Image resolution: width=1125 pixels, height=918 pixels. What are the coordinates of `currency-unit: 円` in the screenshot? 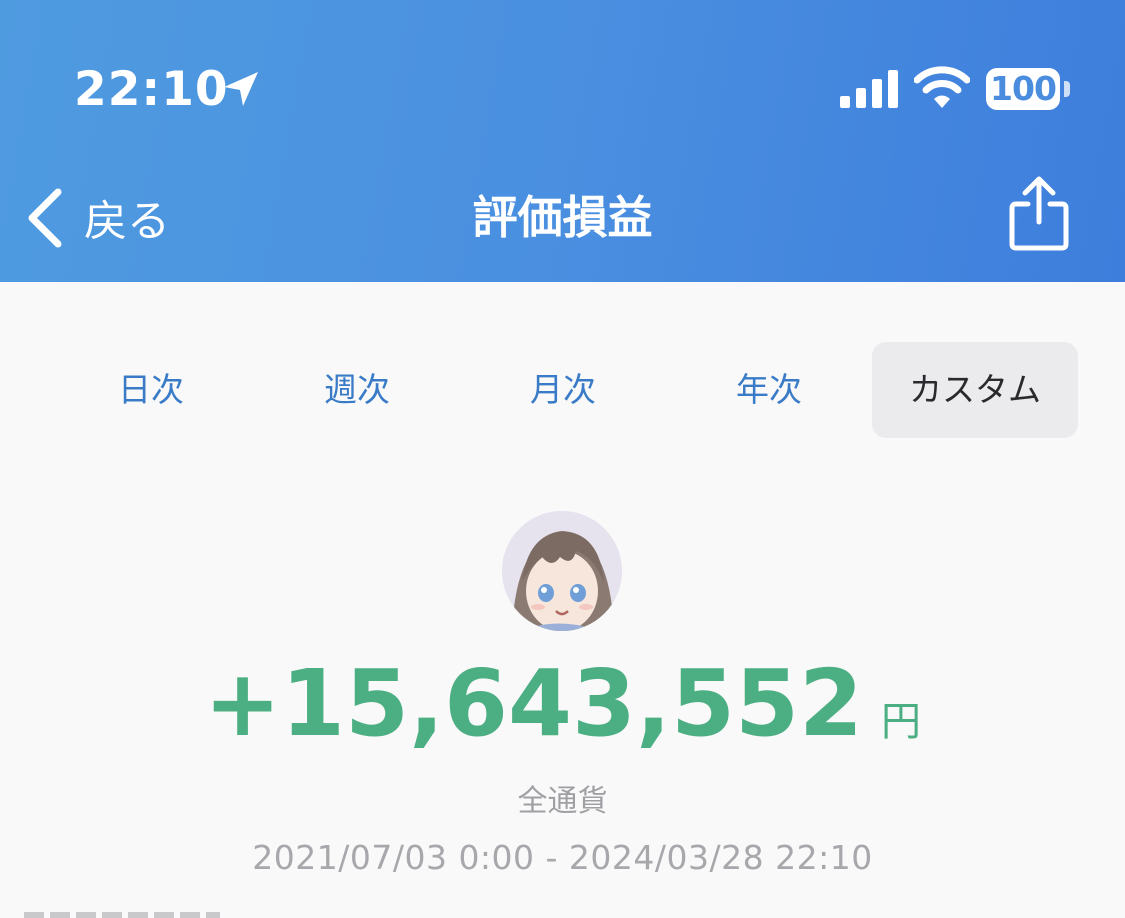 It's located at (901, 722).